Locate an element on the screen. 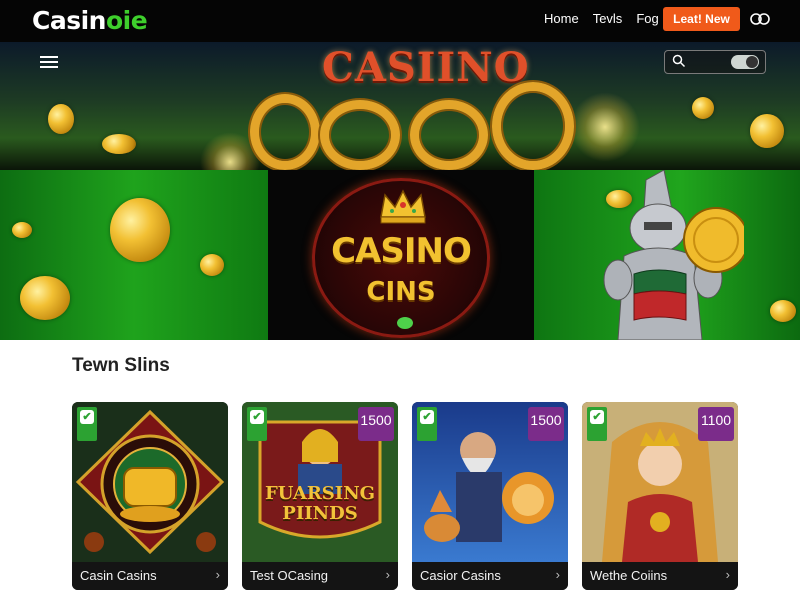  game-card-title: Wethe Coiins is located at coordinates (629, 575).